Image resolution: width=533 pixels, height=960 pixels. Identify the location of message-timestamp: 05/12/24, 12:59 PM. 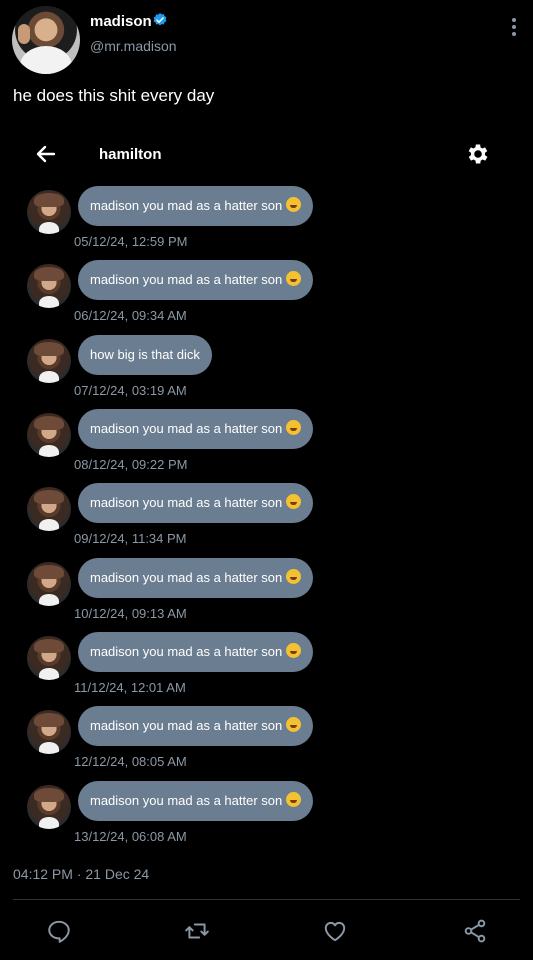
(131, 241).